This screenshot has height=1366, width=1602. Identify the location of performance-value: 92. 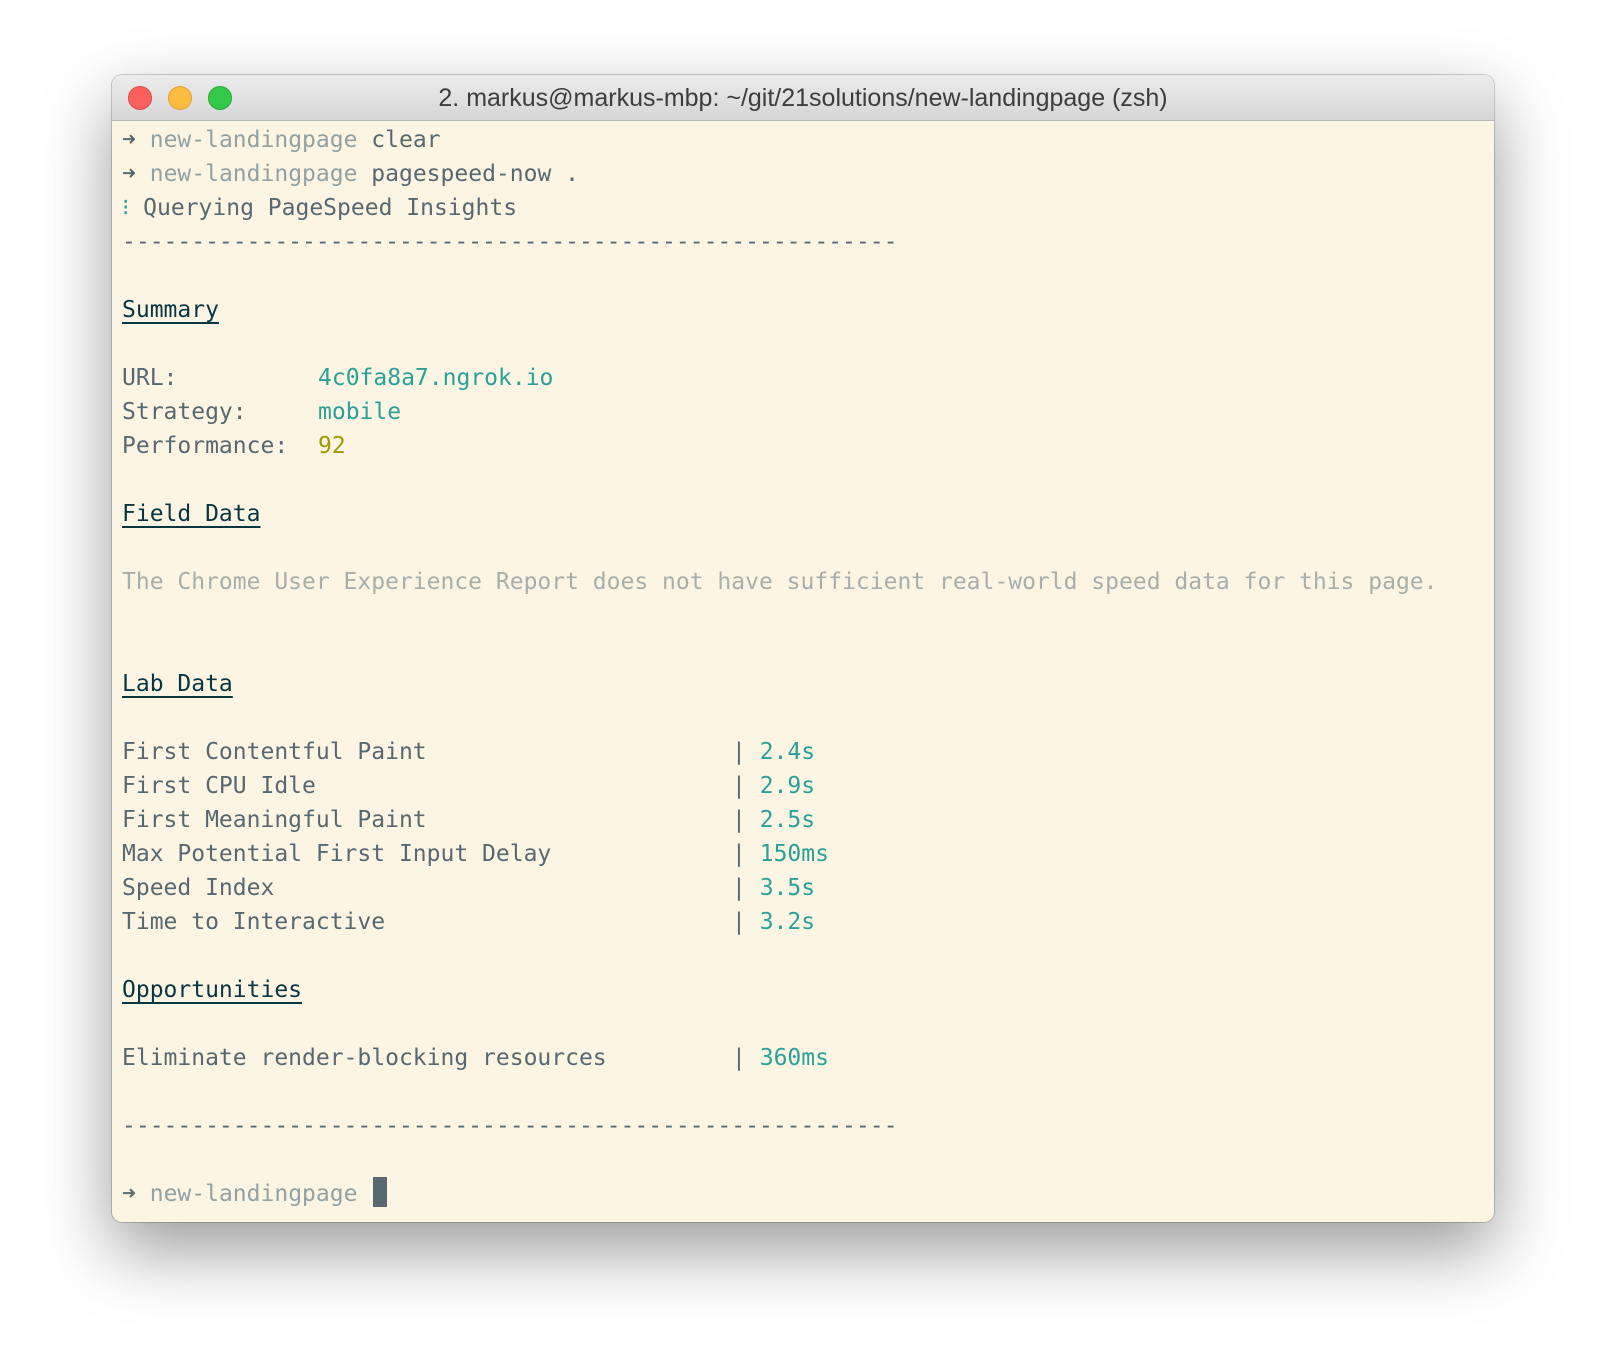
(332, 446).